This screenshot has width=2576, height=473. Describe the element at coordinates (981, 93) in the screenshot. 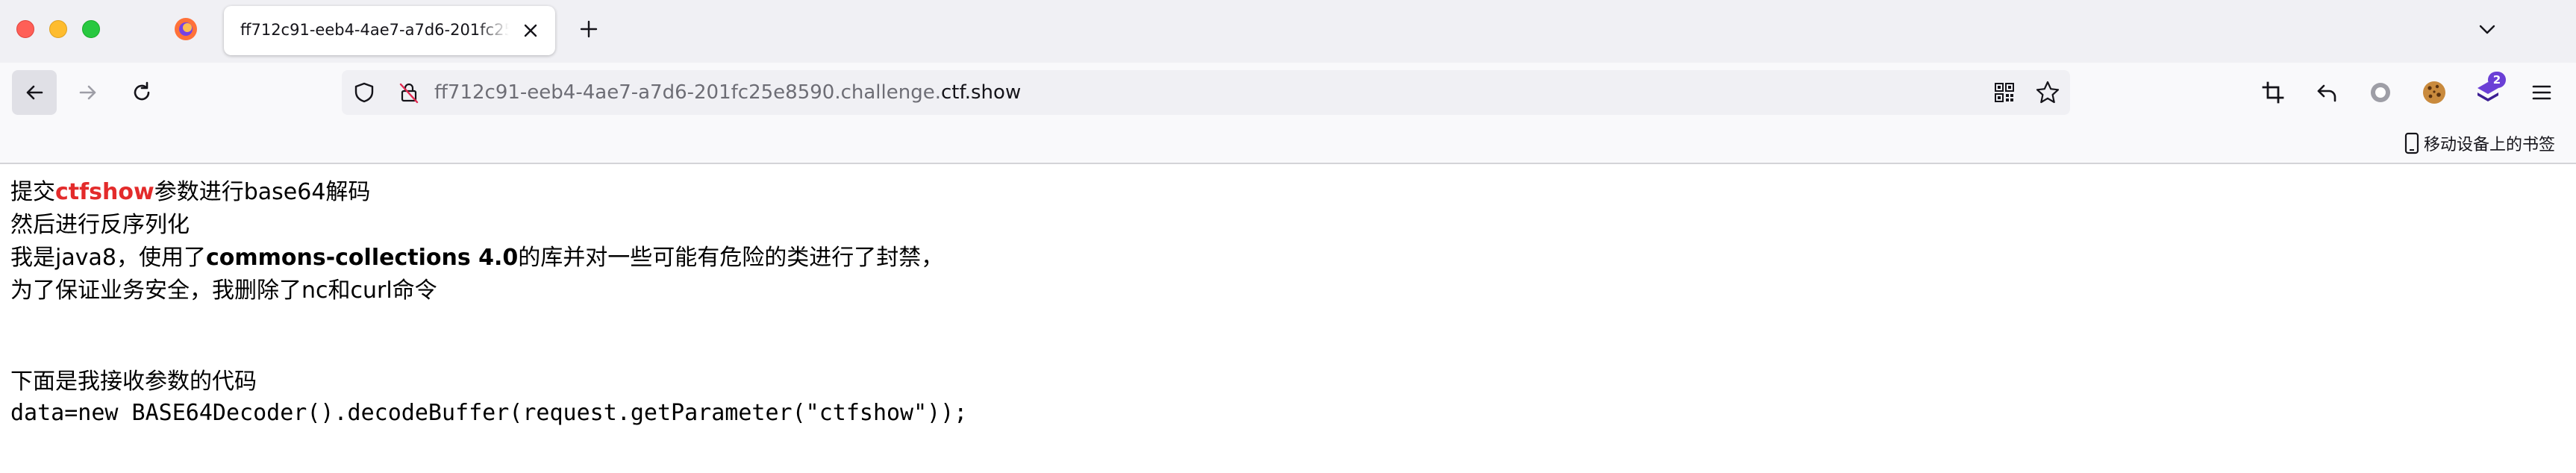

I see `url-domain: ctf.show` at that location.